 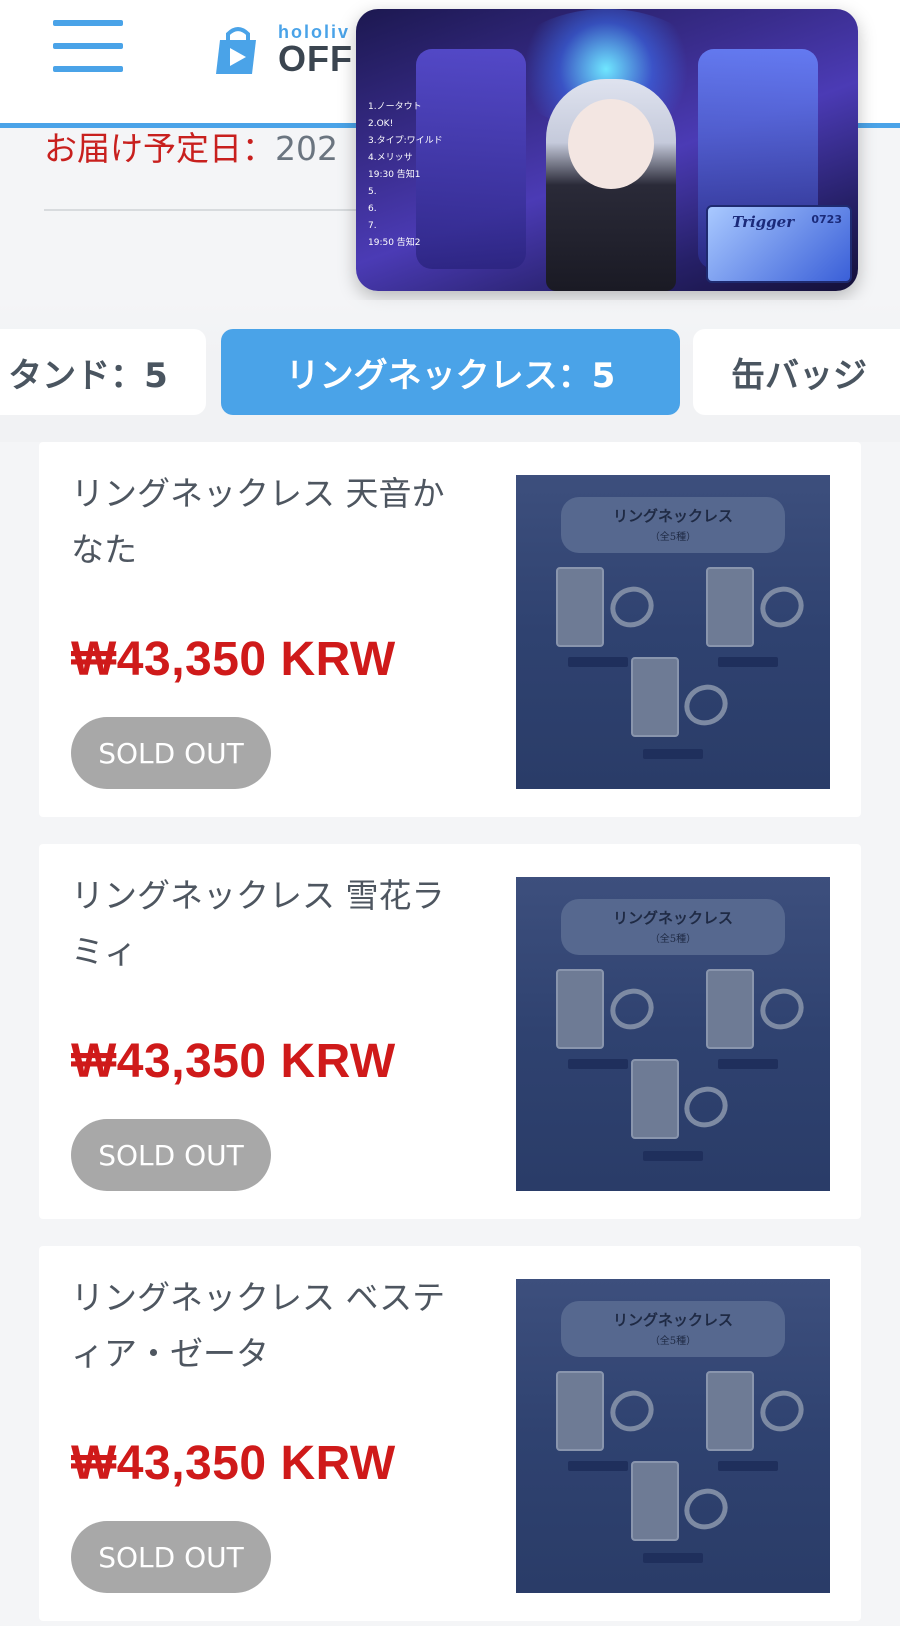 What do you see at coordinates (763, 222) in the screenshot?
I see `promo-title: Trigger` at bounding box center [763, 222].